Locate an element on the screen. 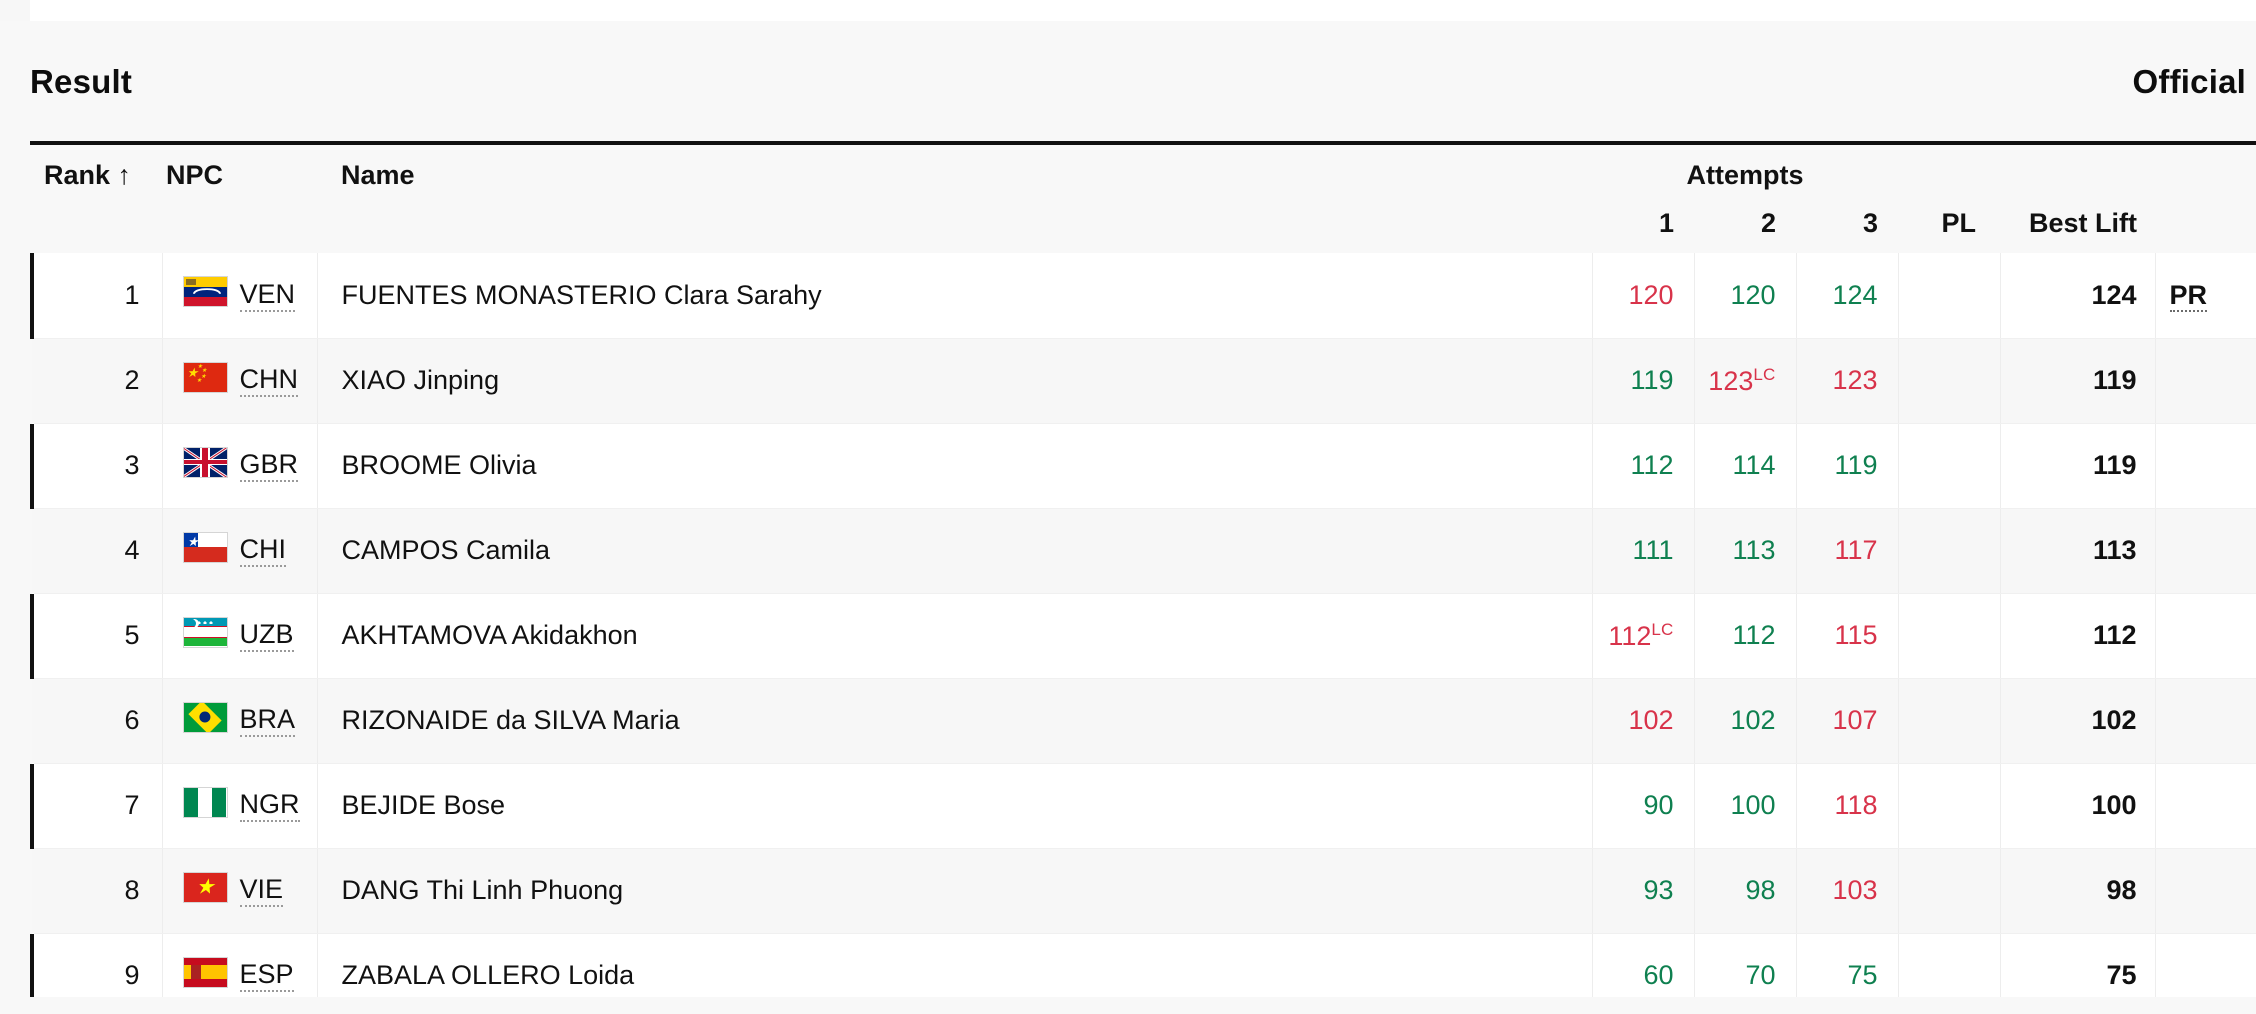  attempt-2-value: 114 is located at coordinates (1754, 465).